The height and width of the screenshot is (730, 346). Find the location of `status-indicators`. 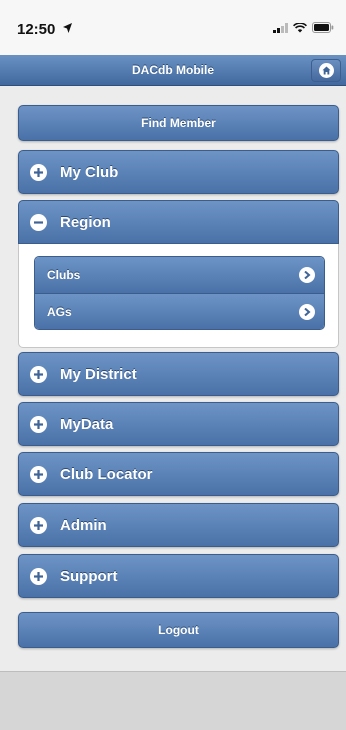

status-indicators is located at coordinates (303, 27).